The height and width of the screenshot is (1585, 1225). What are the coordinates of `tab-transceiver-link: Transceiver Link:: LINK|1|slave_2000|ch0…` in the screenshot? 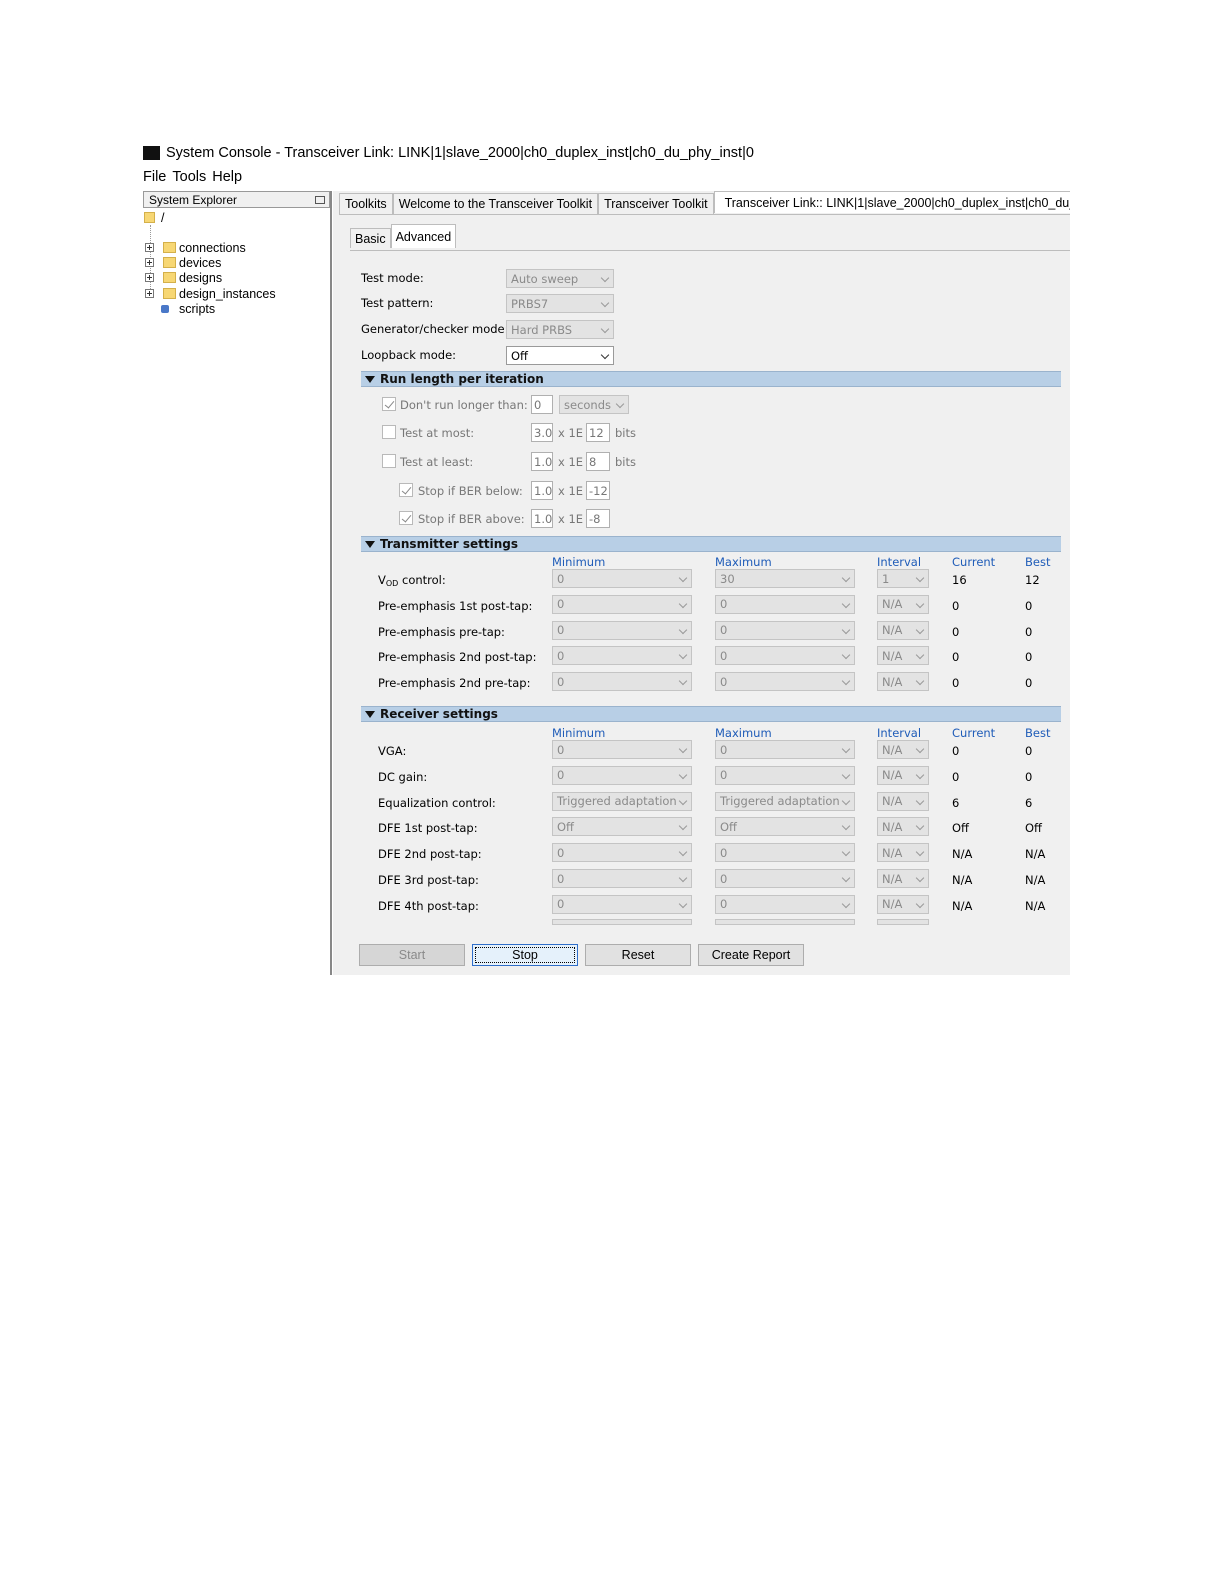 It's located at (891, 202).